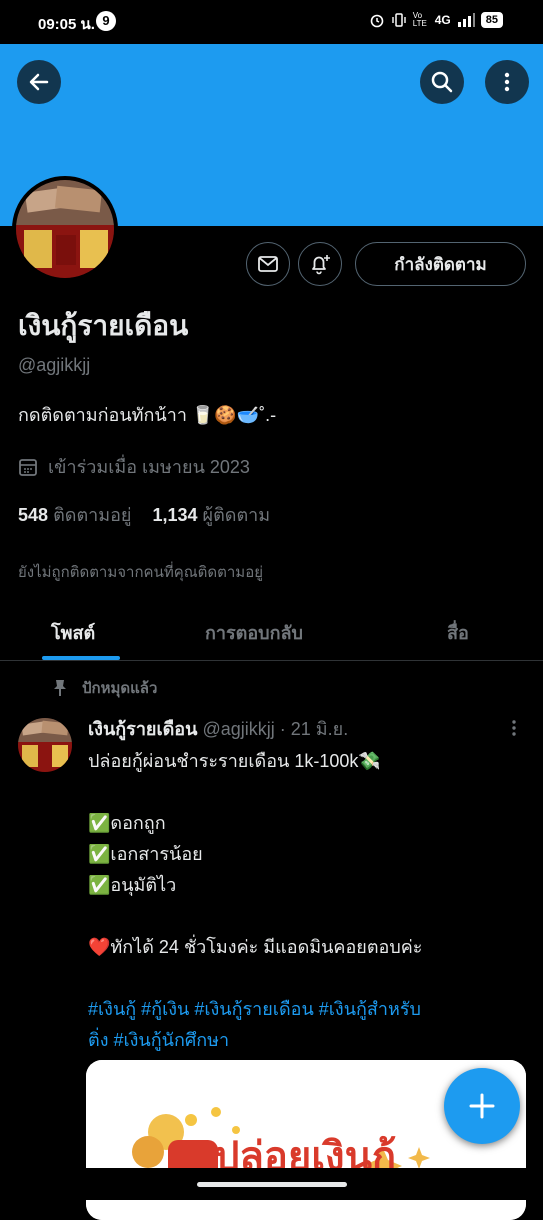 This screenshot has width=543, height=1220. Describe the element at coordinates (234, 761) in the screenshot. I see `tweet-line: ปล่อยกู้ผ่อนชำระรายเดือน 1k-100k💸` at that location.